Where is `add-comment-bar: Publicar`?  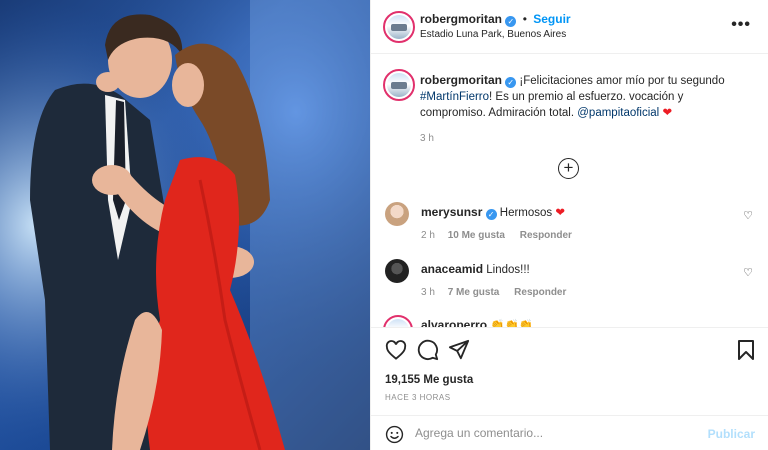 add-comment-bar: Publicar is located at coordinates (569, 432).